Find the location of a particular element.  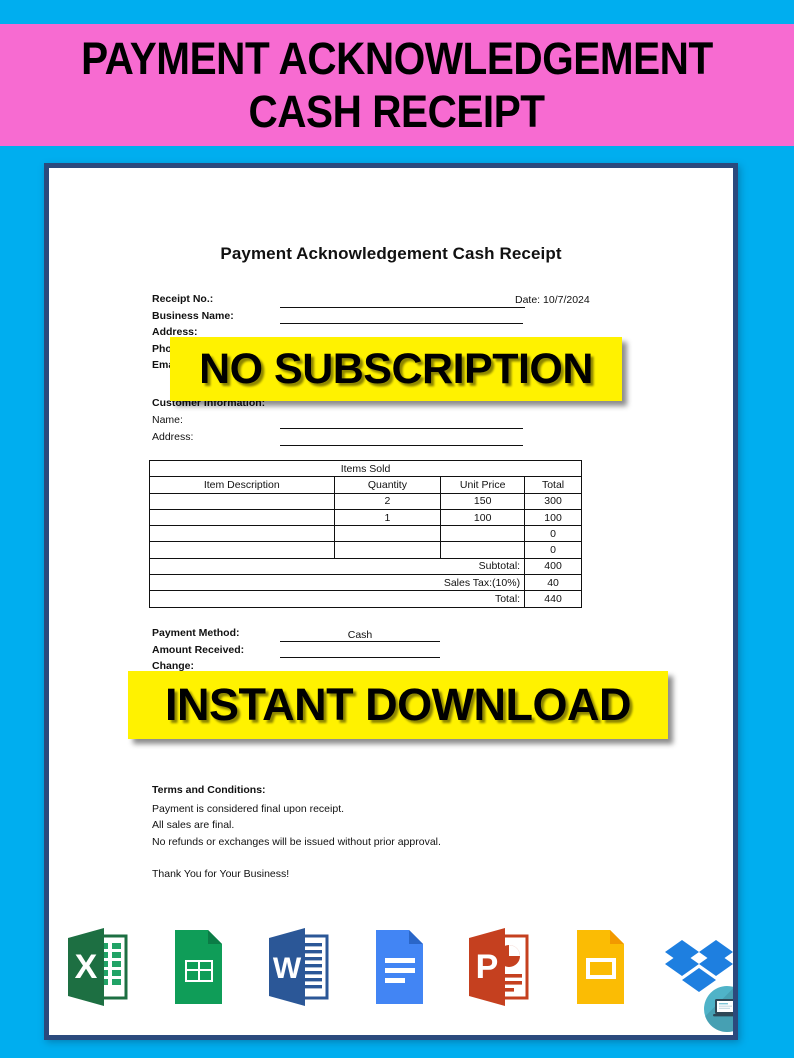

summary-row-total: Total: 440 is located at coordinates (365, 599).